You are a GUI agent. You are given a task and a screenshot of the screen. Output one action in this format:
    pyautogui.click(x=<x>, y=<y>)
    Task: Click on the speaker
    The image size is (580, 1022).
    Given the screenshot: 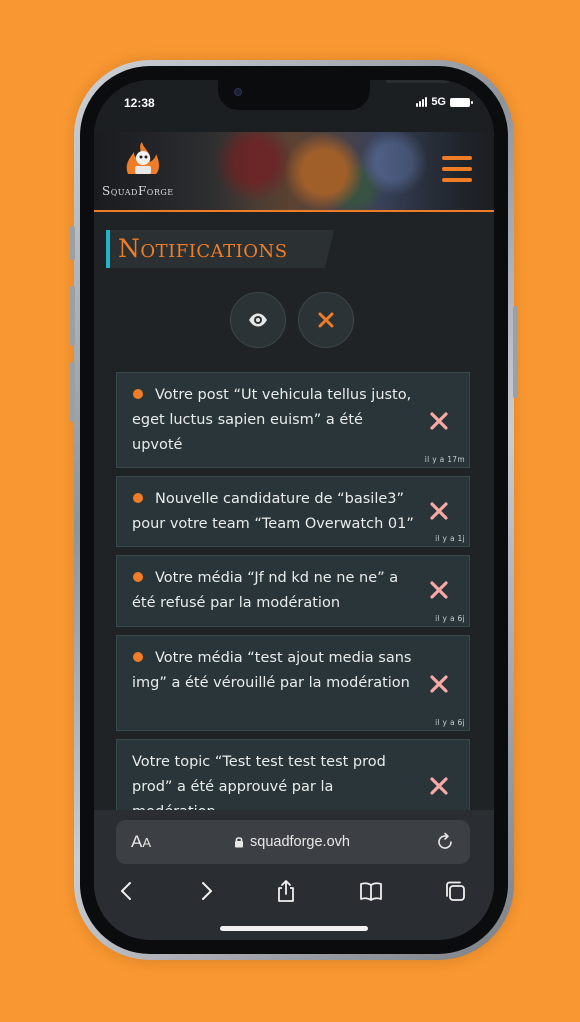 What is the action you would take?
    pyautogui.click(x=418, y=81)
    